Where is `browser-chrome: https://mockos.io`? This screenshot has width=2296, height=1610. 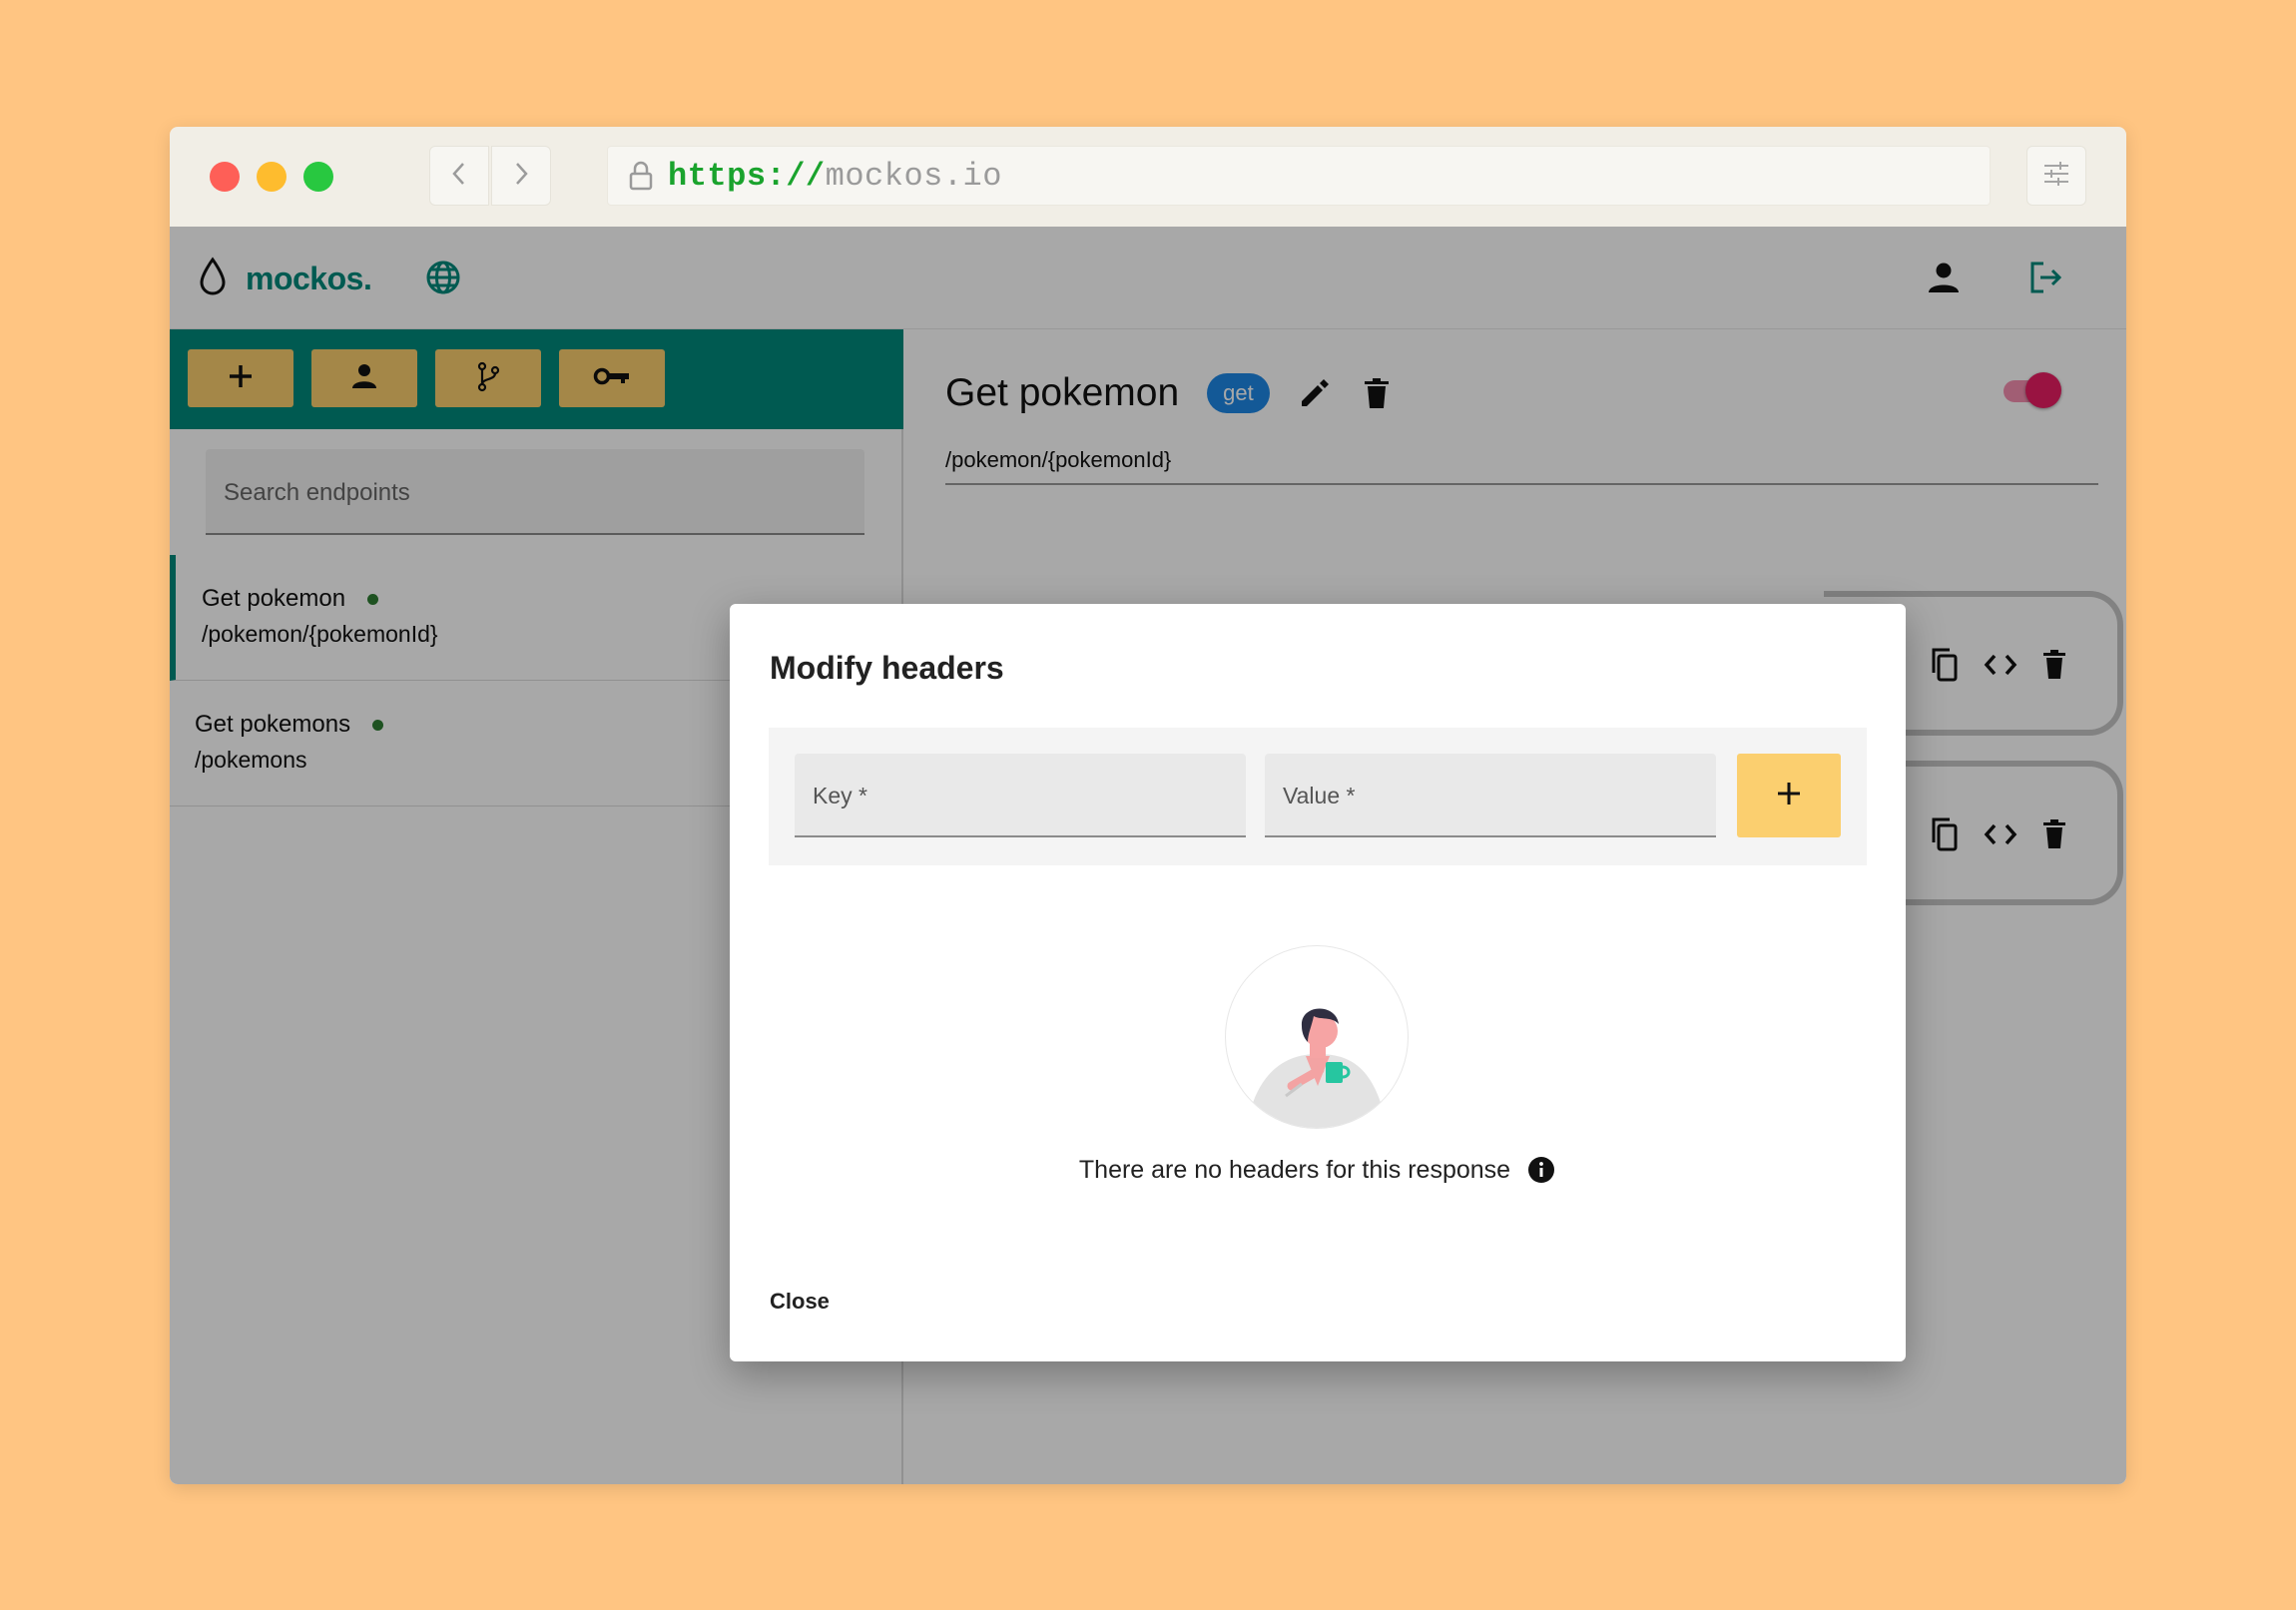 browser-chrome: https://mockos.io is located at coordinates (1148, 177).